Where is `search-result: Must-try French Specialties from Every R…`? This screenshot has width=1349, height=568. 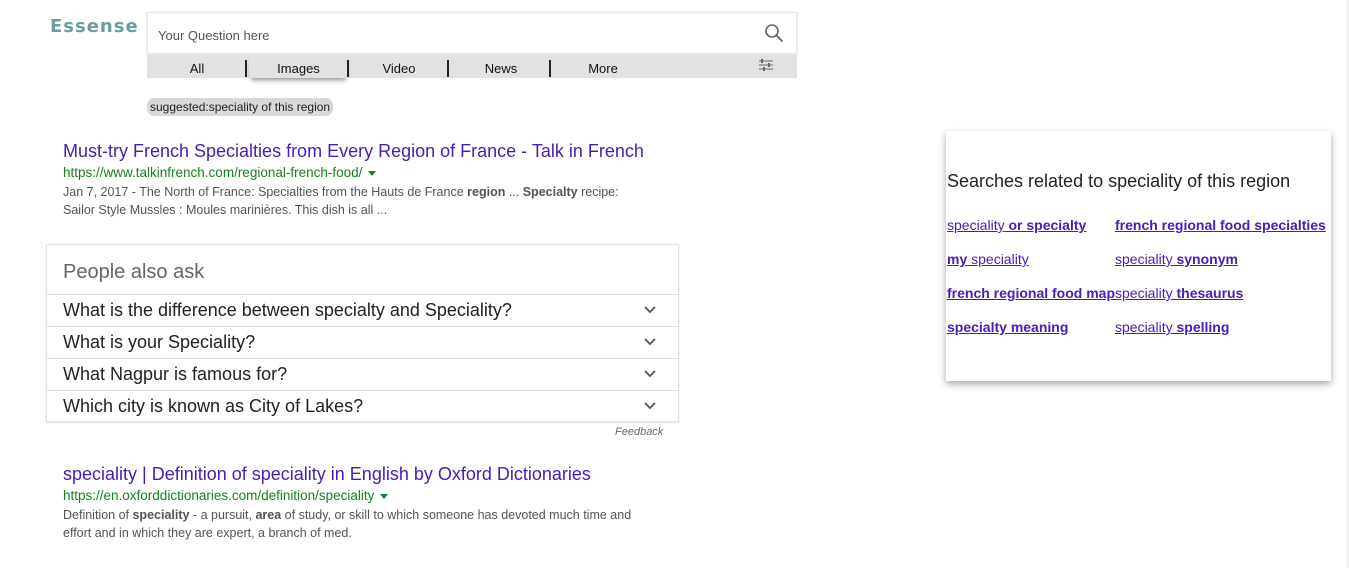
search-result: Must-try French Specialties from Every R… is located at coordinates (373, 179).